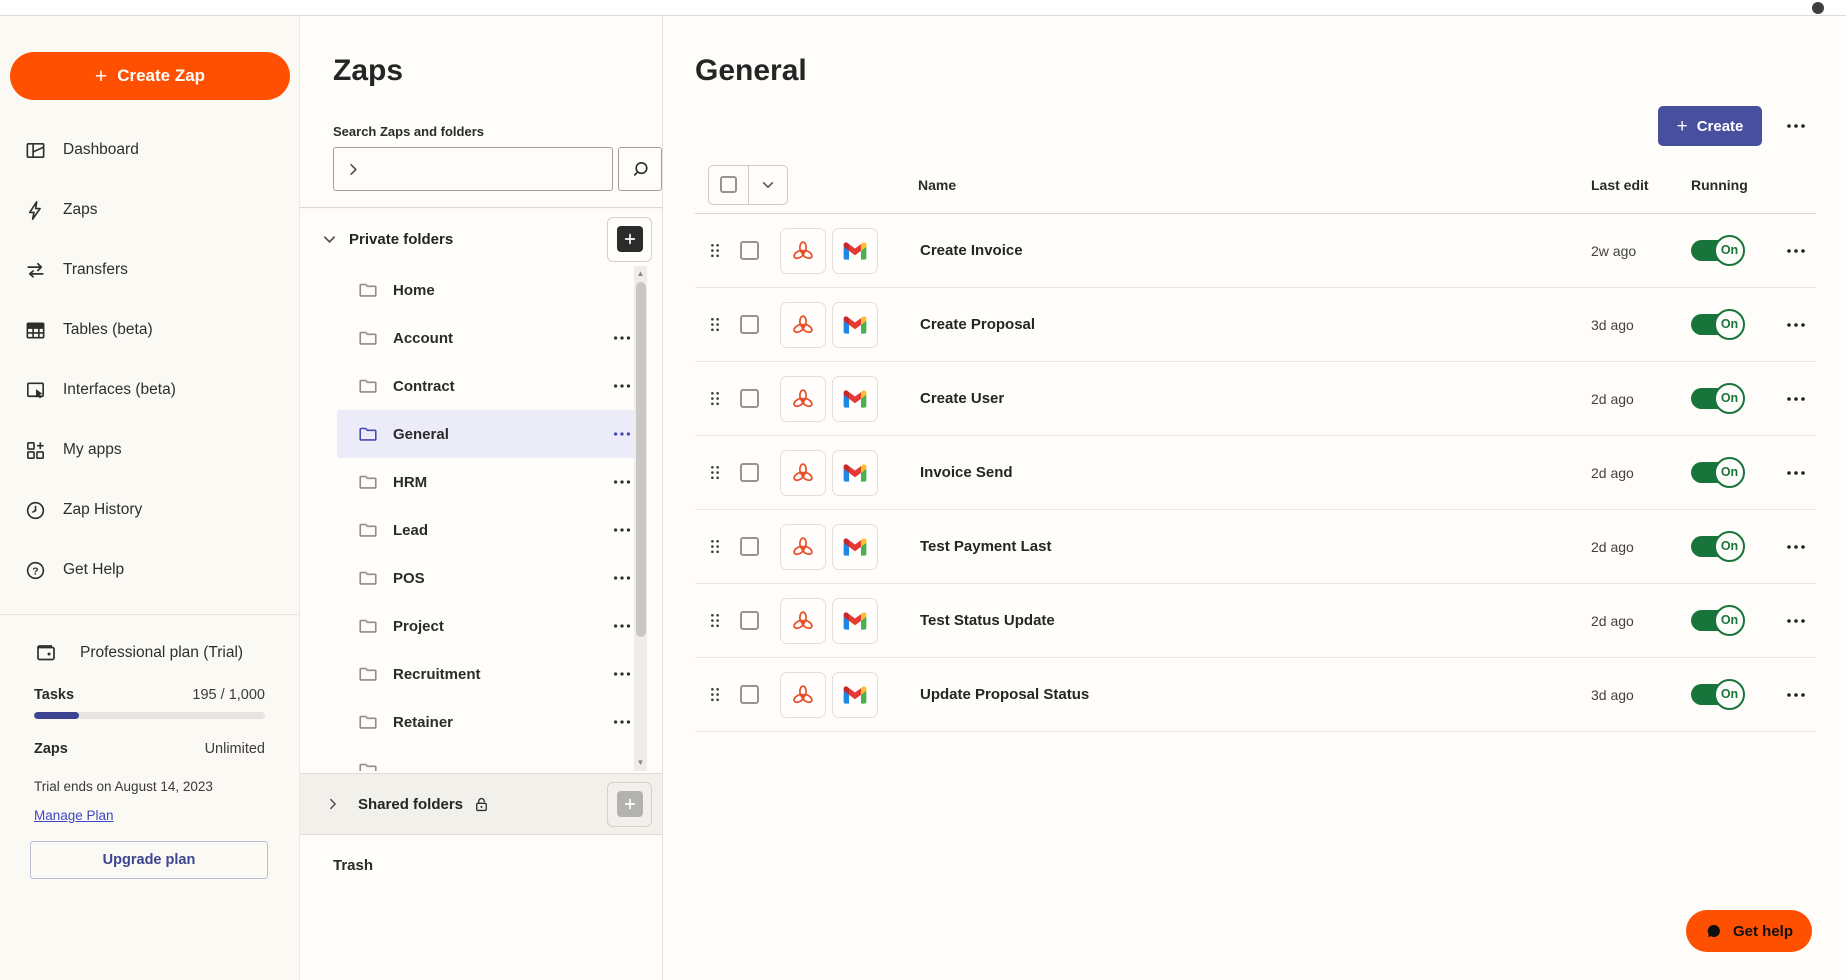 This screenshot has height=980, width=1846. Describe the element at coordinates (1614, 250) in the screenshot. I see `zap-last-edit: 2w ago` at that location.